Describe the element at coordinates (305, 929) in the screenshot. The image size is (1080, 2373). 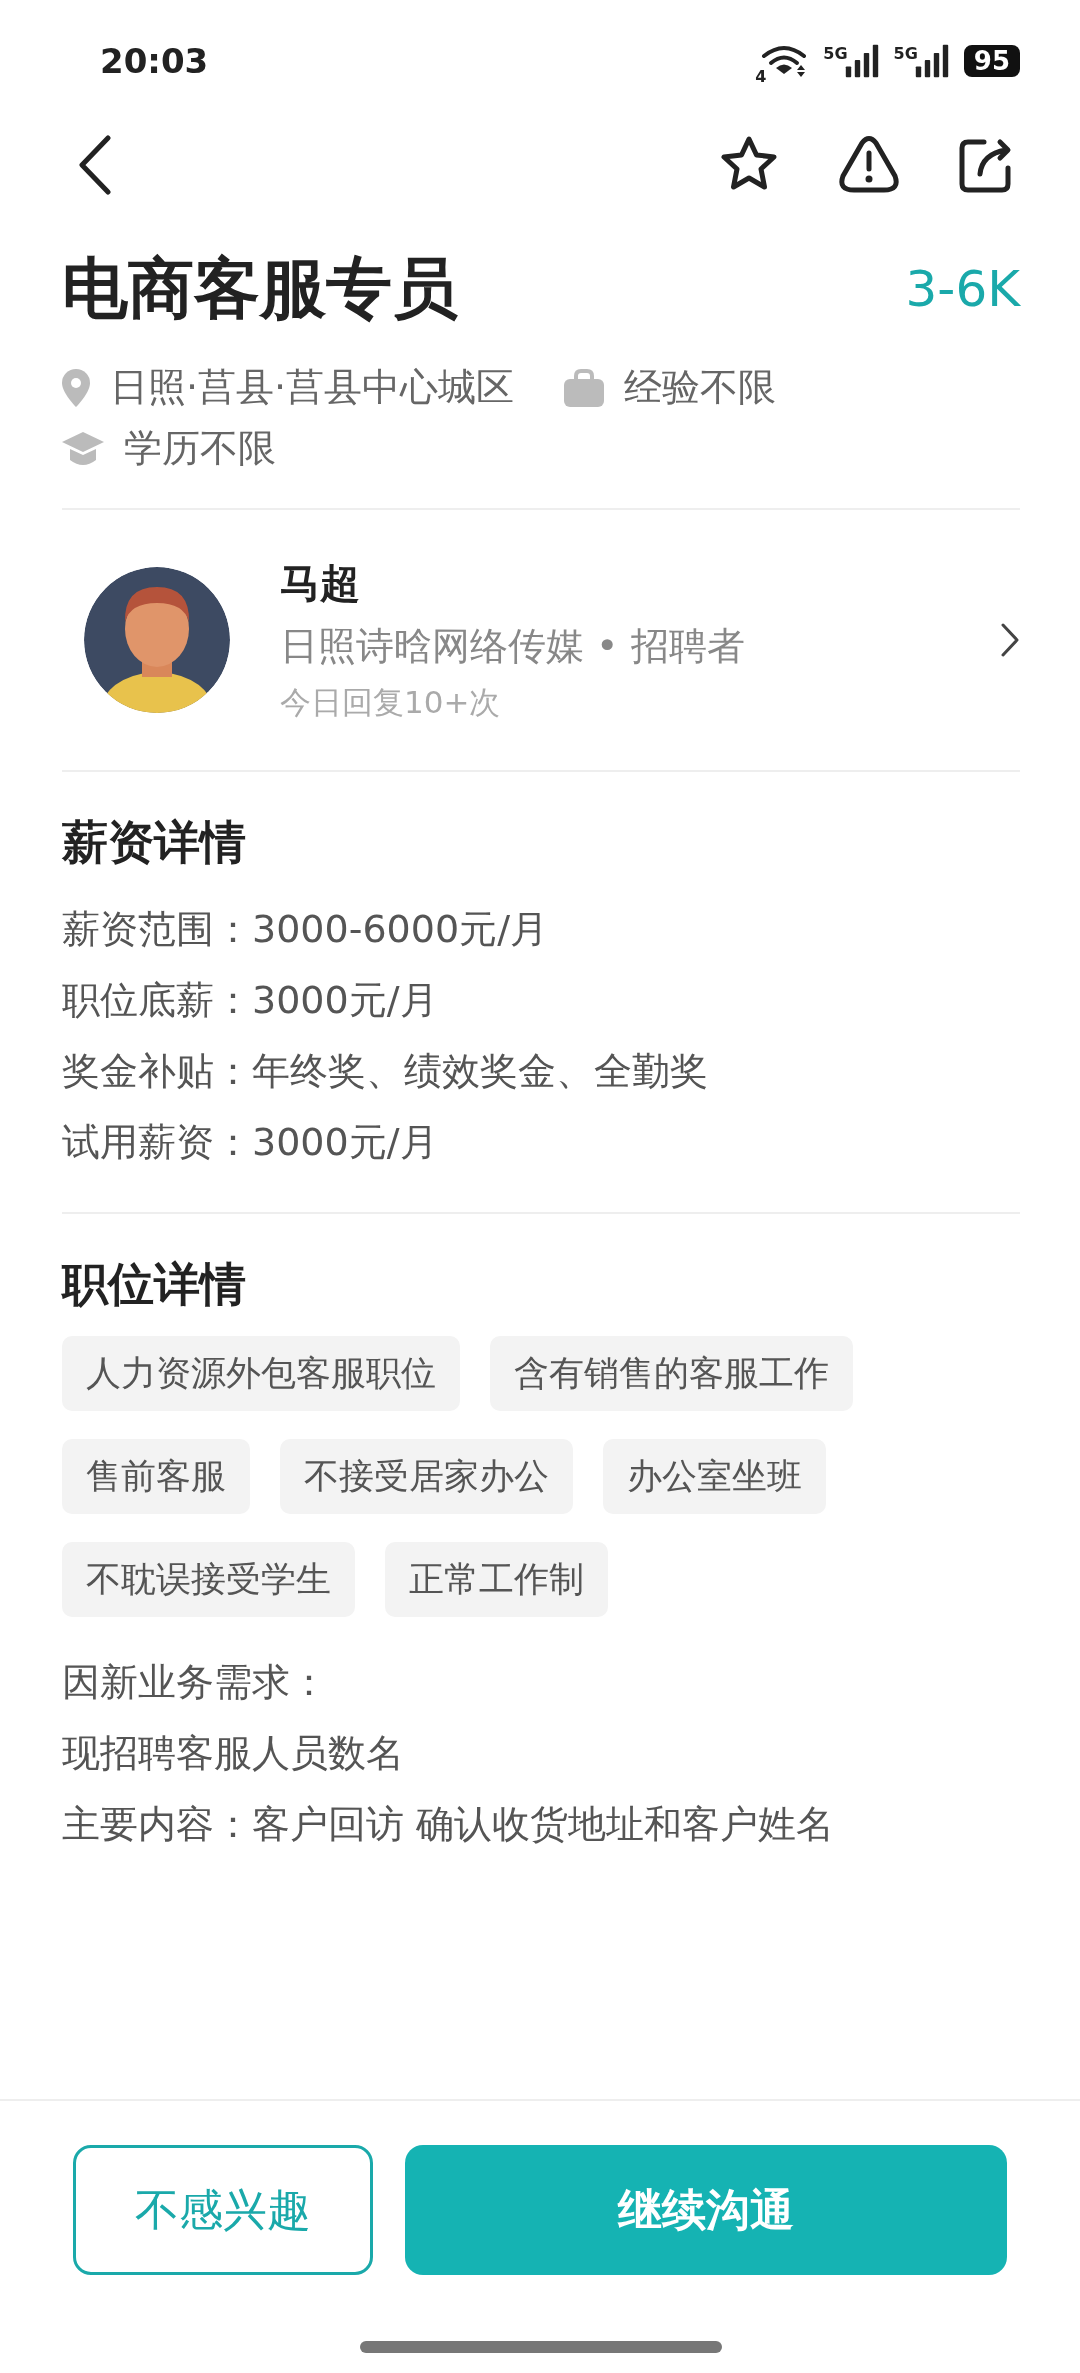
I see `salary-detail: 薪资范围：3000-6000元/月` at that location.